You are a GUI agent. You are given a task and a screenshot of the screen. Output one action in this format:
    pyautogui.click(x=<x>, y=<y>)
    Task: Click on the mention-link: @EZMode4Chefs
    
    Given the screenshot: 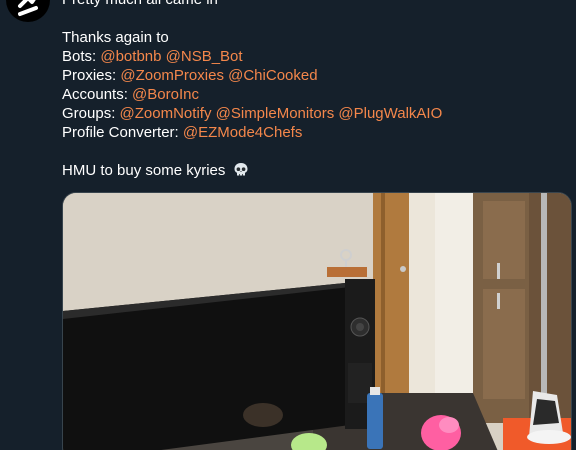 What is the action you would take?
    pyautogui.click(x=242, y=132)
    